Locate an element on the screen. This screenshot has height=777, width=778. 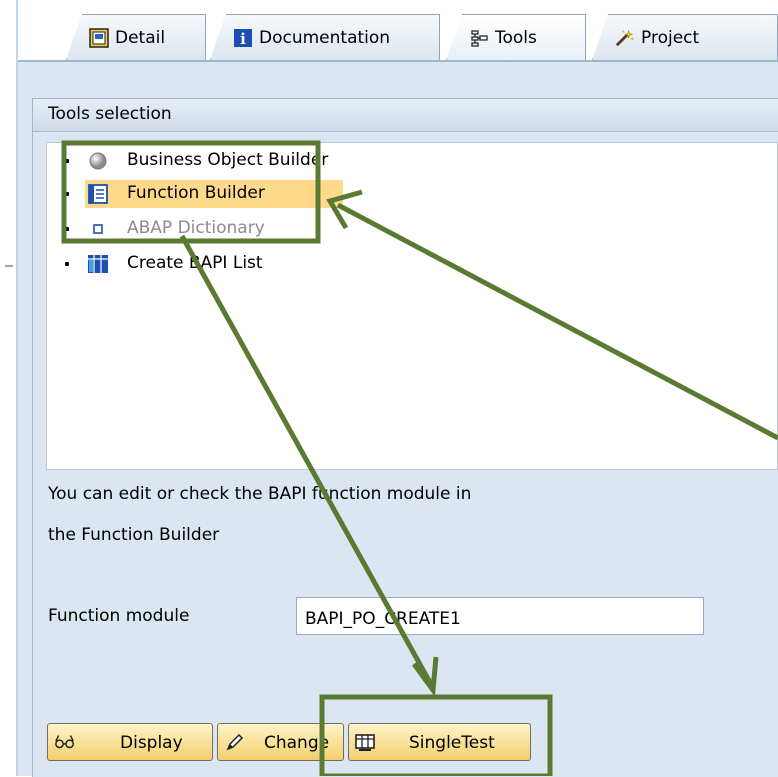
tree-item-business-object-builder: Business Object Builder is located at coordinates (397, 161).